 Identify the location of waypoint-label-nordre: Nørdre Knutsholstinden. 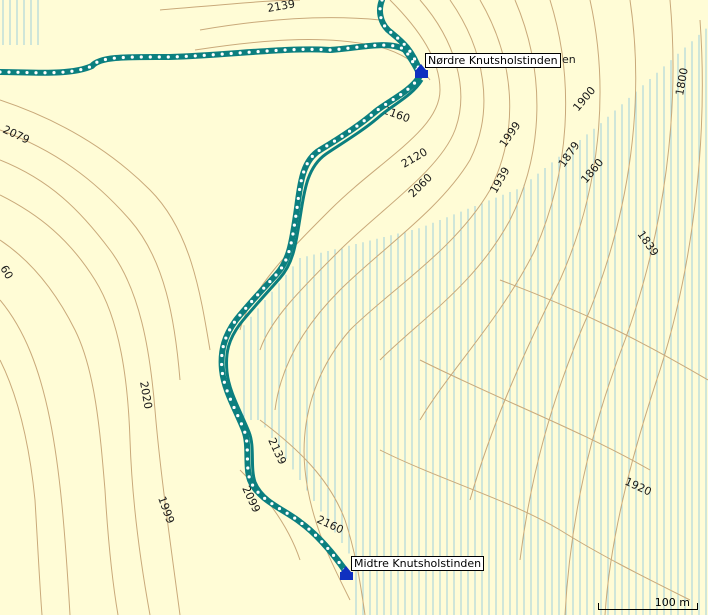
(493, 60).